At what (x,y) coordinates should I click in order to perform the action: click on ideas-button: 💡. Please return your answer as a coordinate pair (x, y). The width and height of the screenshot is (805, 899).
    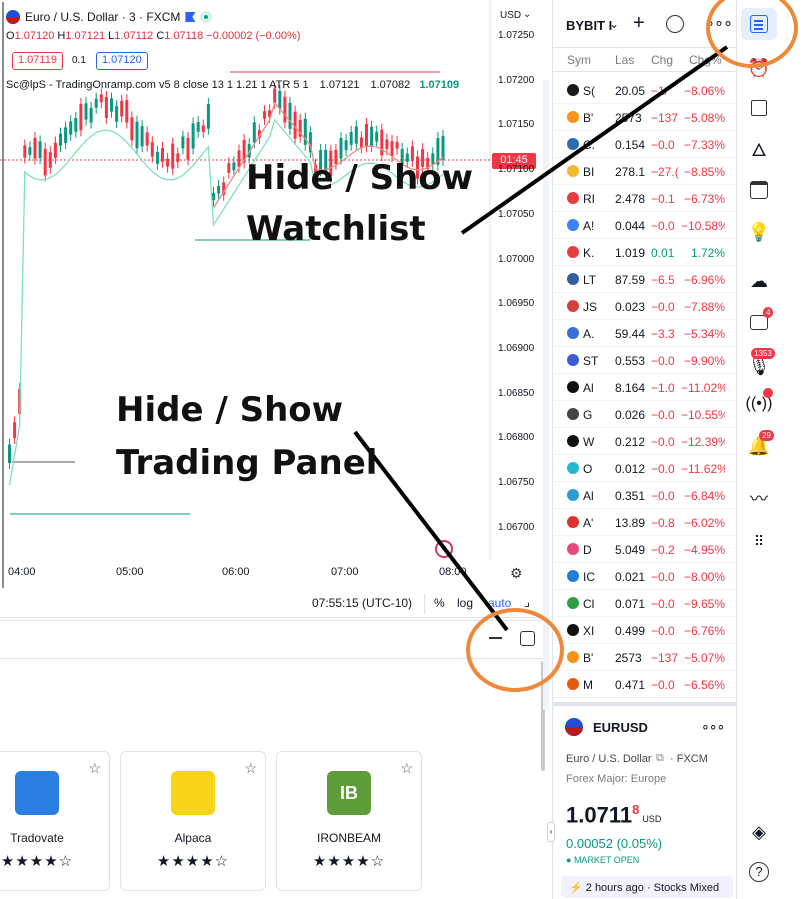
    Looking at the image, I should click on (759, 232).